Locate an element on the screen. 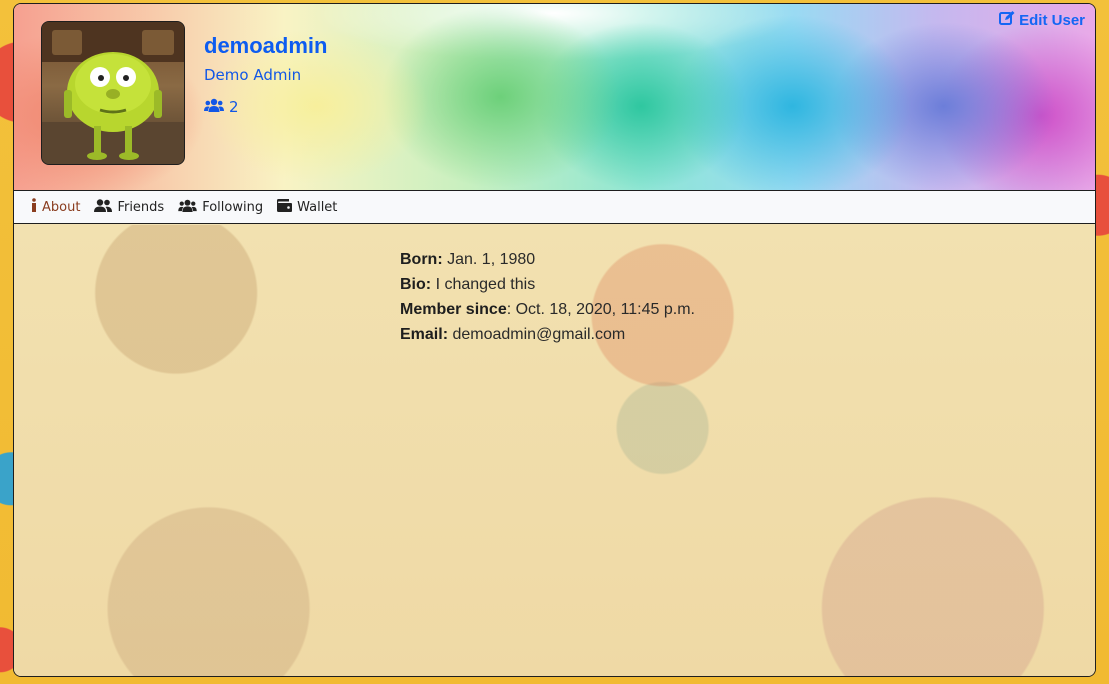  member-since-label: Member since is located at coordinates (453, 309).